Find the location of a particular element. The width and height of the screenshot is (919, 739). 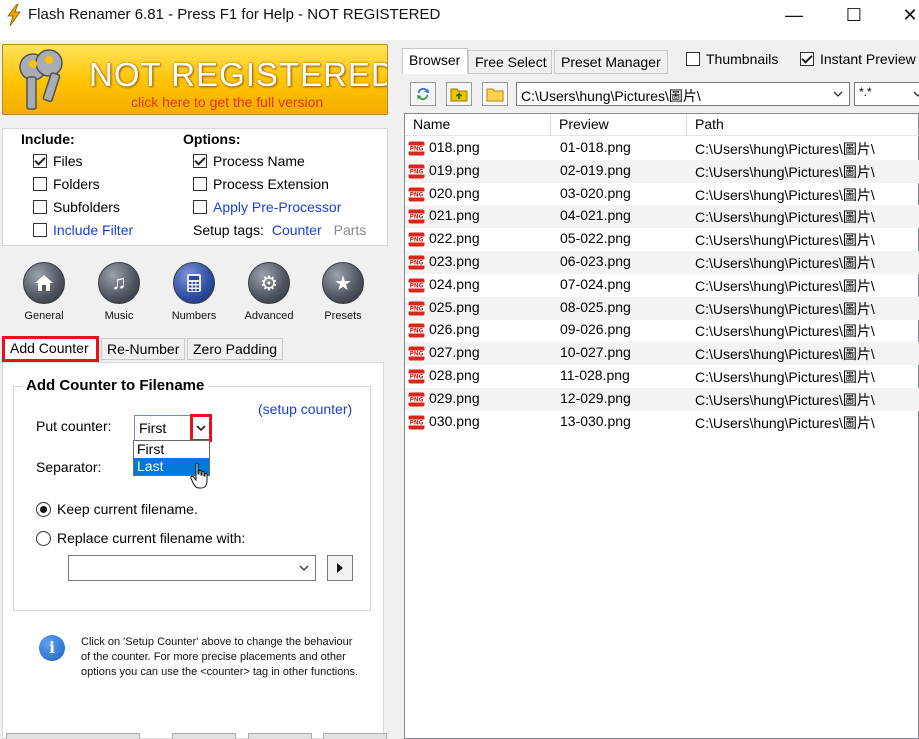

replace-filename-radio: Replace current filename with: is located at coordinates (140, 538).